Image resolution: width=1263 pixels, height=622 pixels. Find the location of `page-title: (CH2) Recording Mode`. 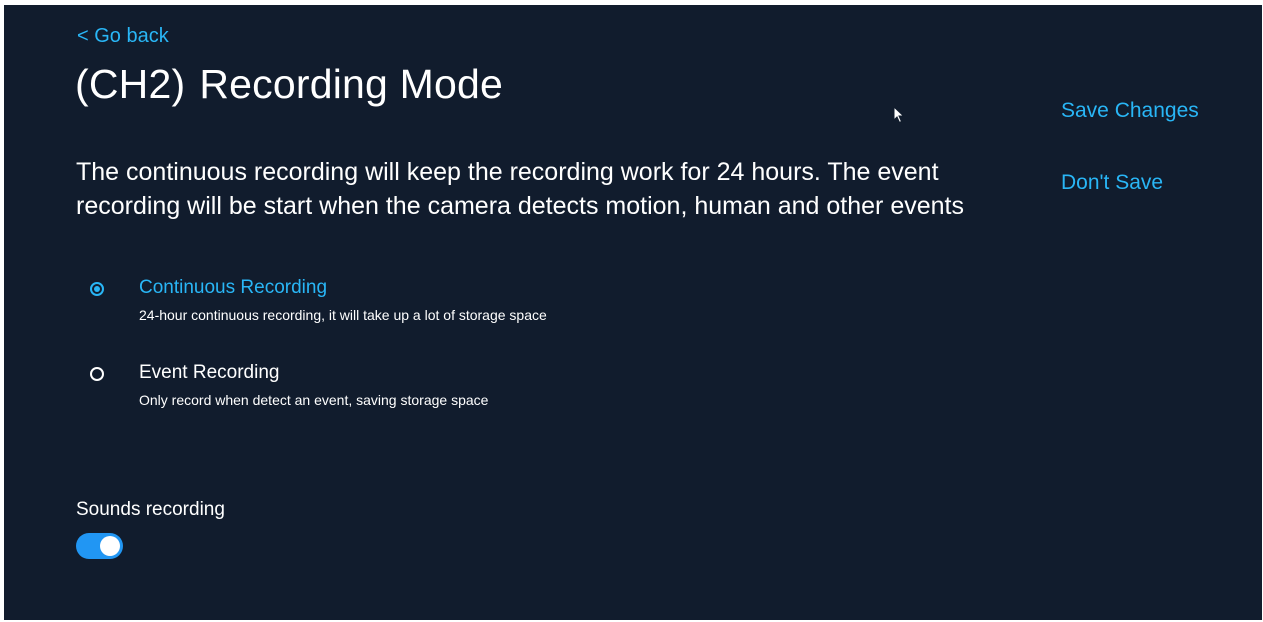

page-title: (CH2) Recording Mode is located at coordinates (289, 84).